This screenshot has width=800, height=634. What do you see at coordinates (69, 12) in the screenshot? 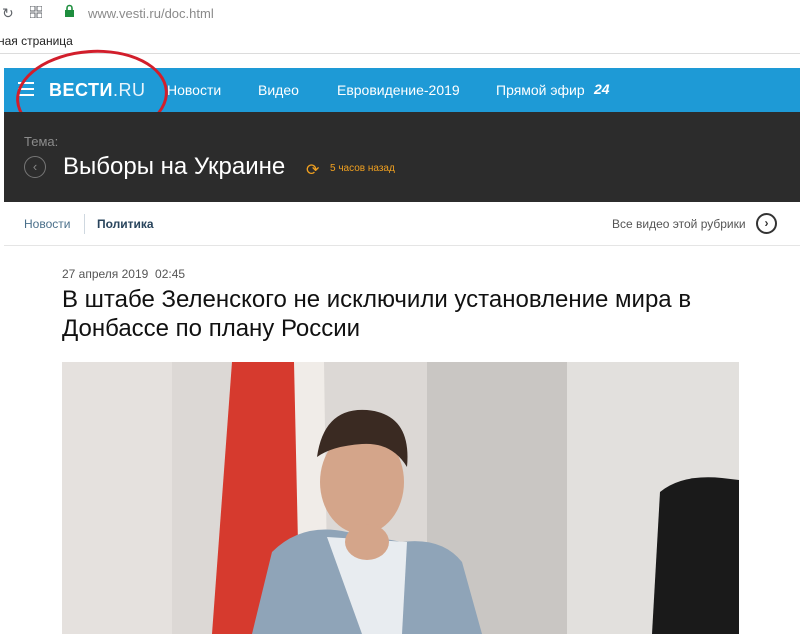
I see `lock-icon` at bounding box center [69, 12].